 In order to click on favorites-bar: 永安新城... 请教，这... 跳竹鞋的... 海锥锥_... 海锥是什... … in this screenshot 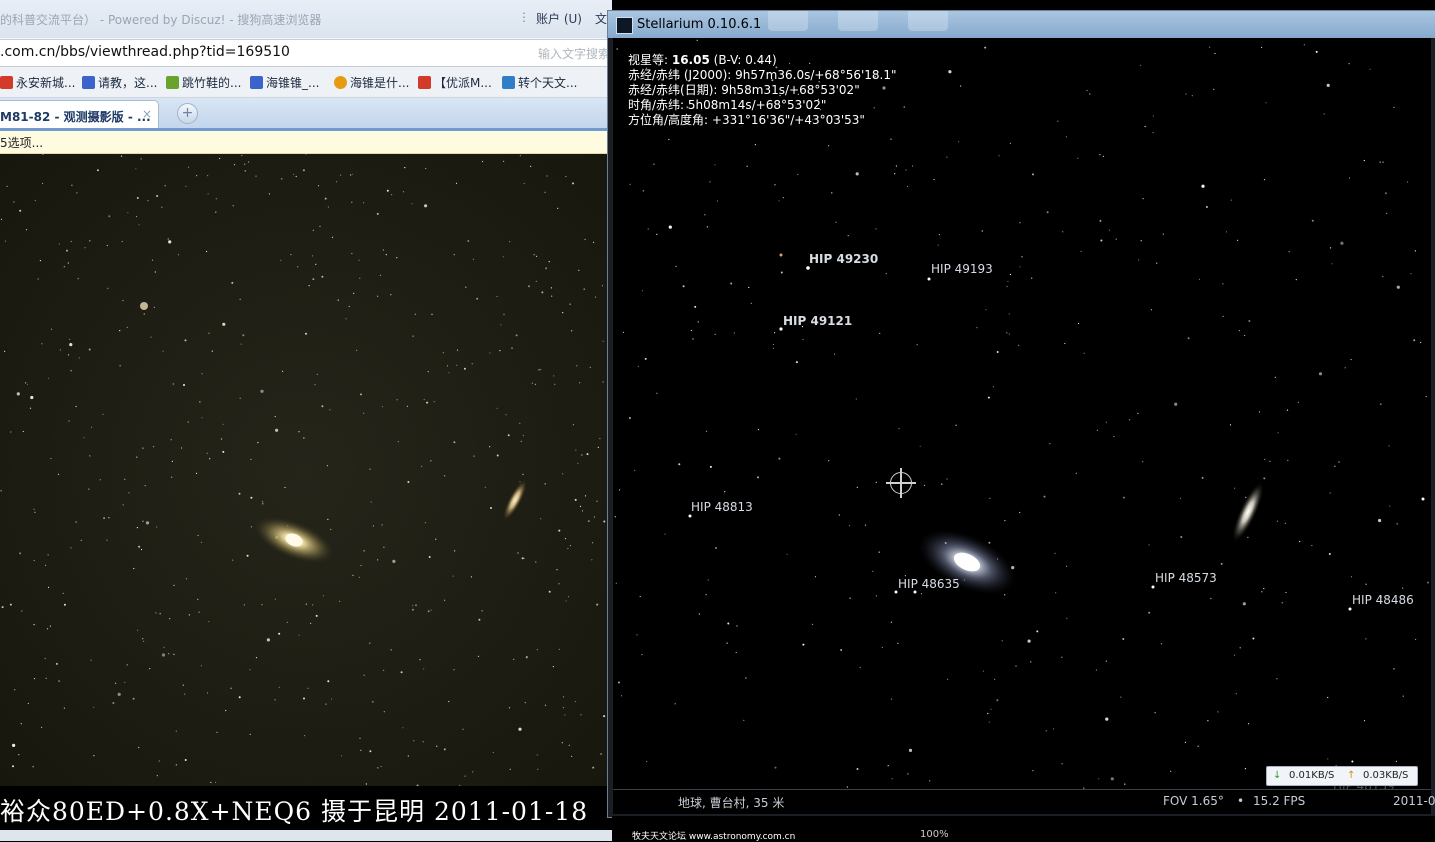, I will do `click(306, 82)`.